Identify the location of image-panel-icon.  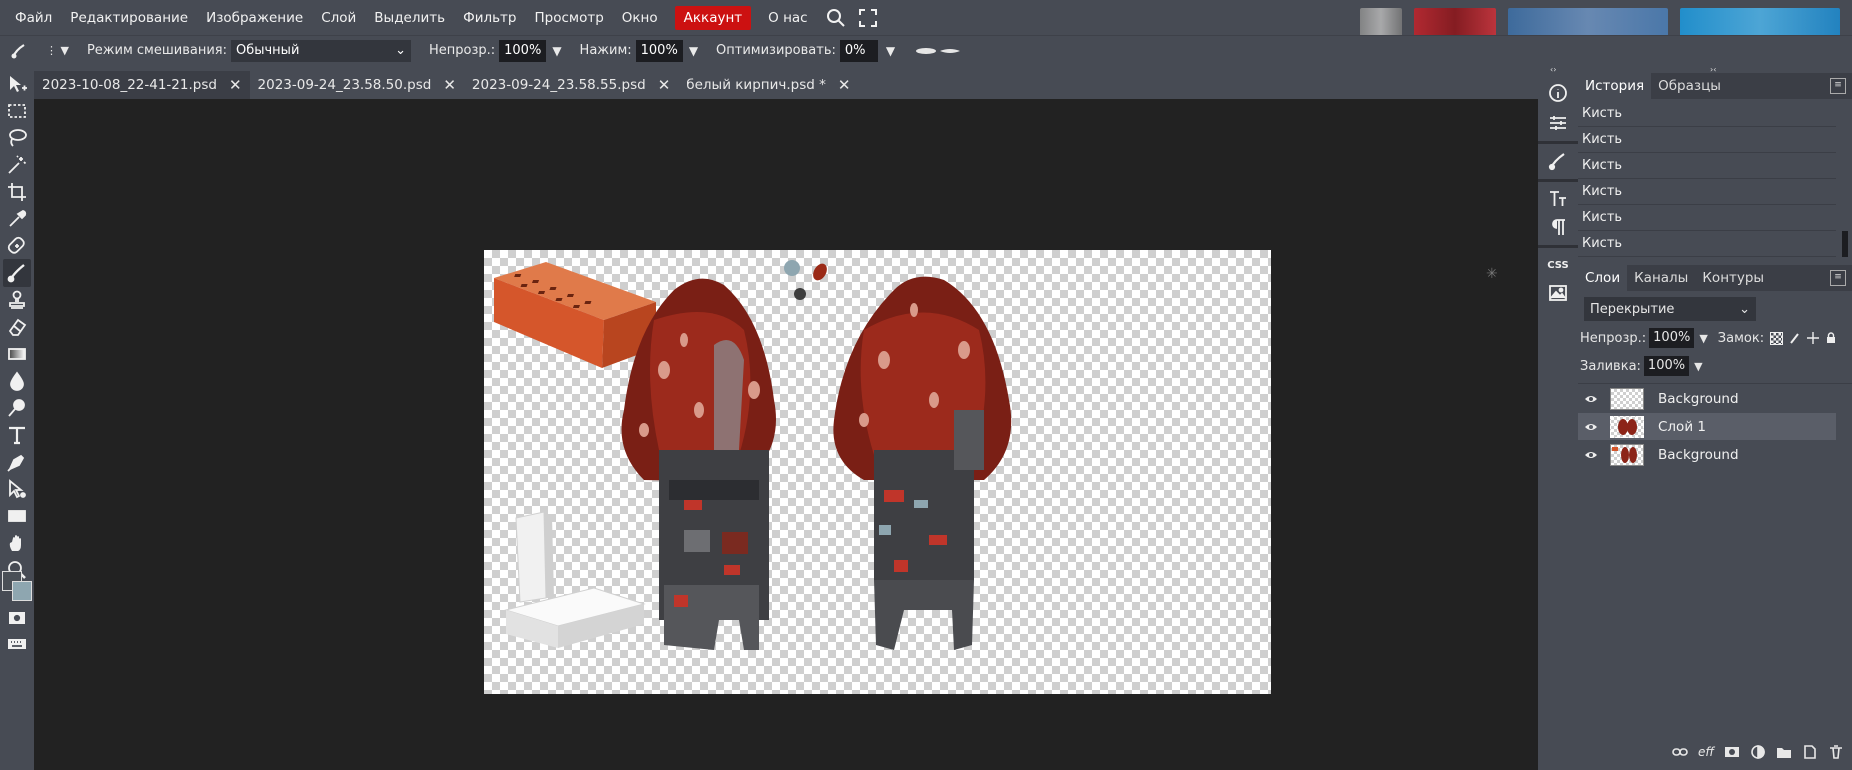
(1558, 293).